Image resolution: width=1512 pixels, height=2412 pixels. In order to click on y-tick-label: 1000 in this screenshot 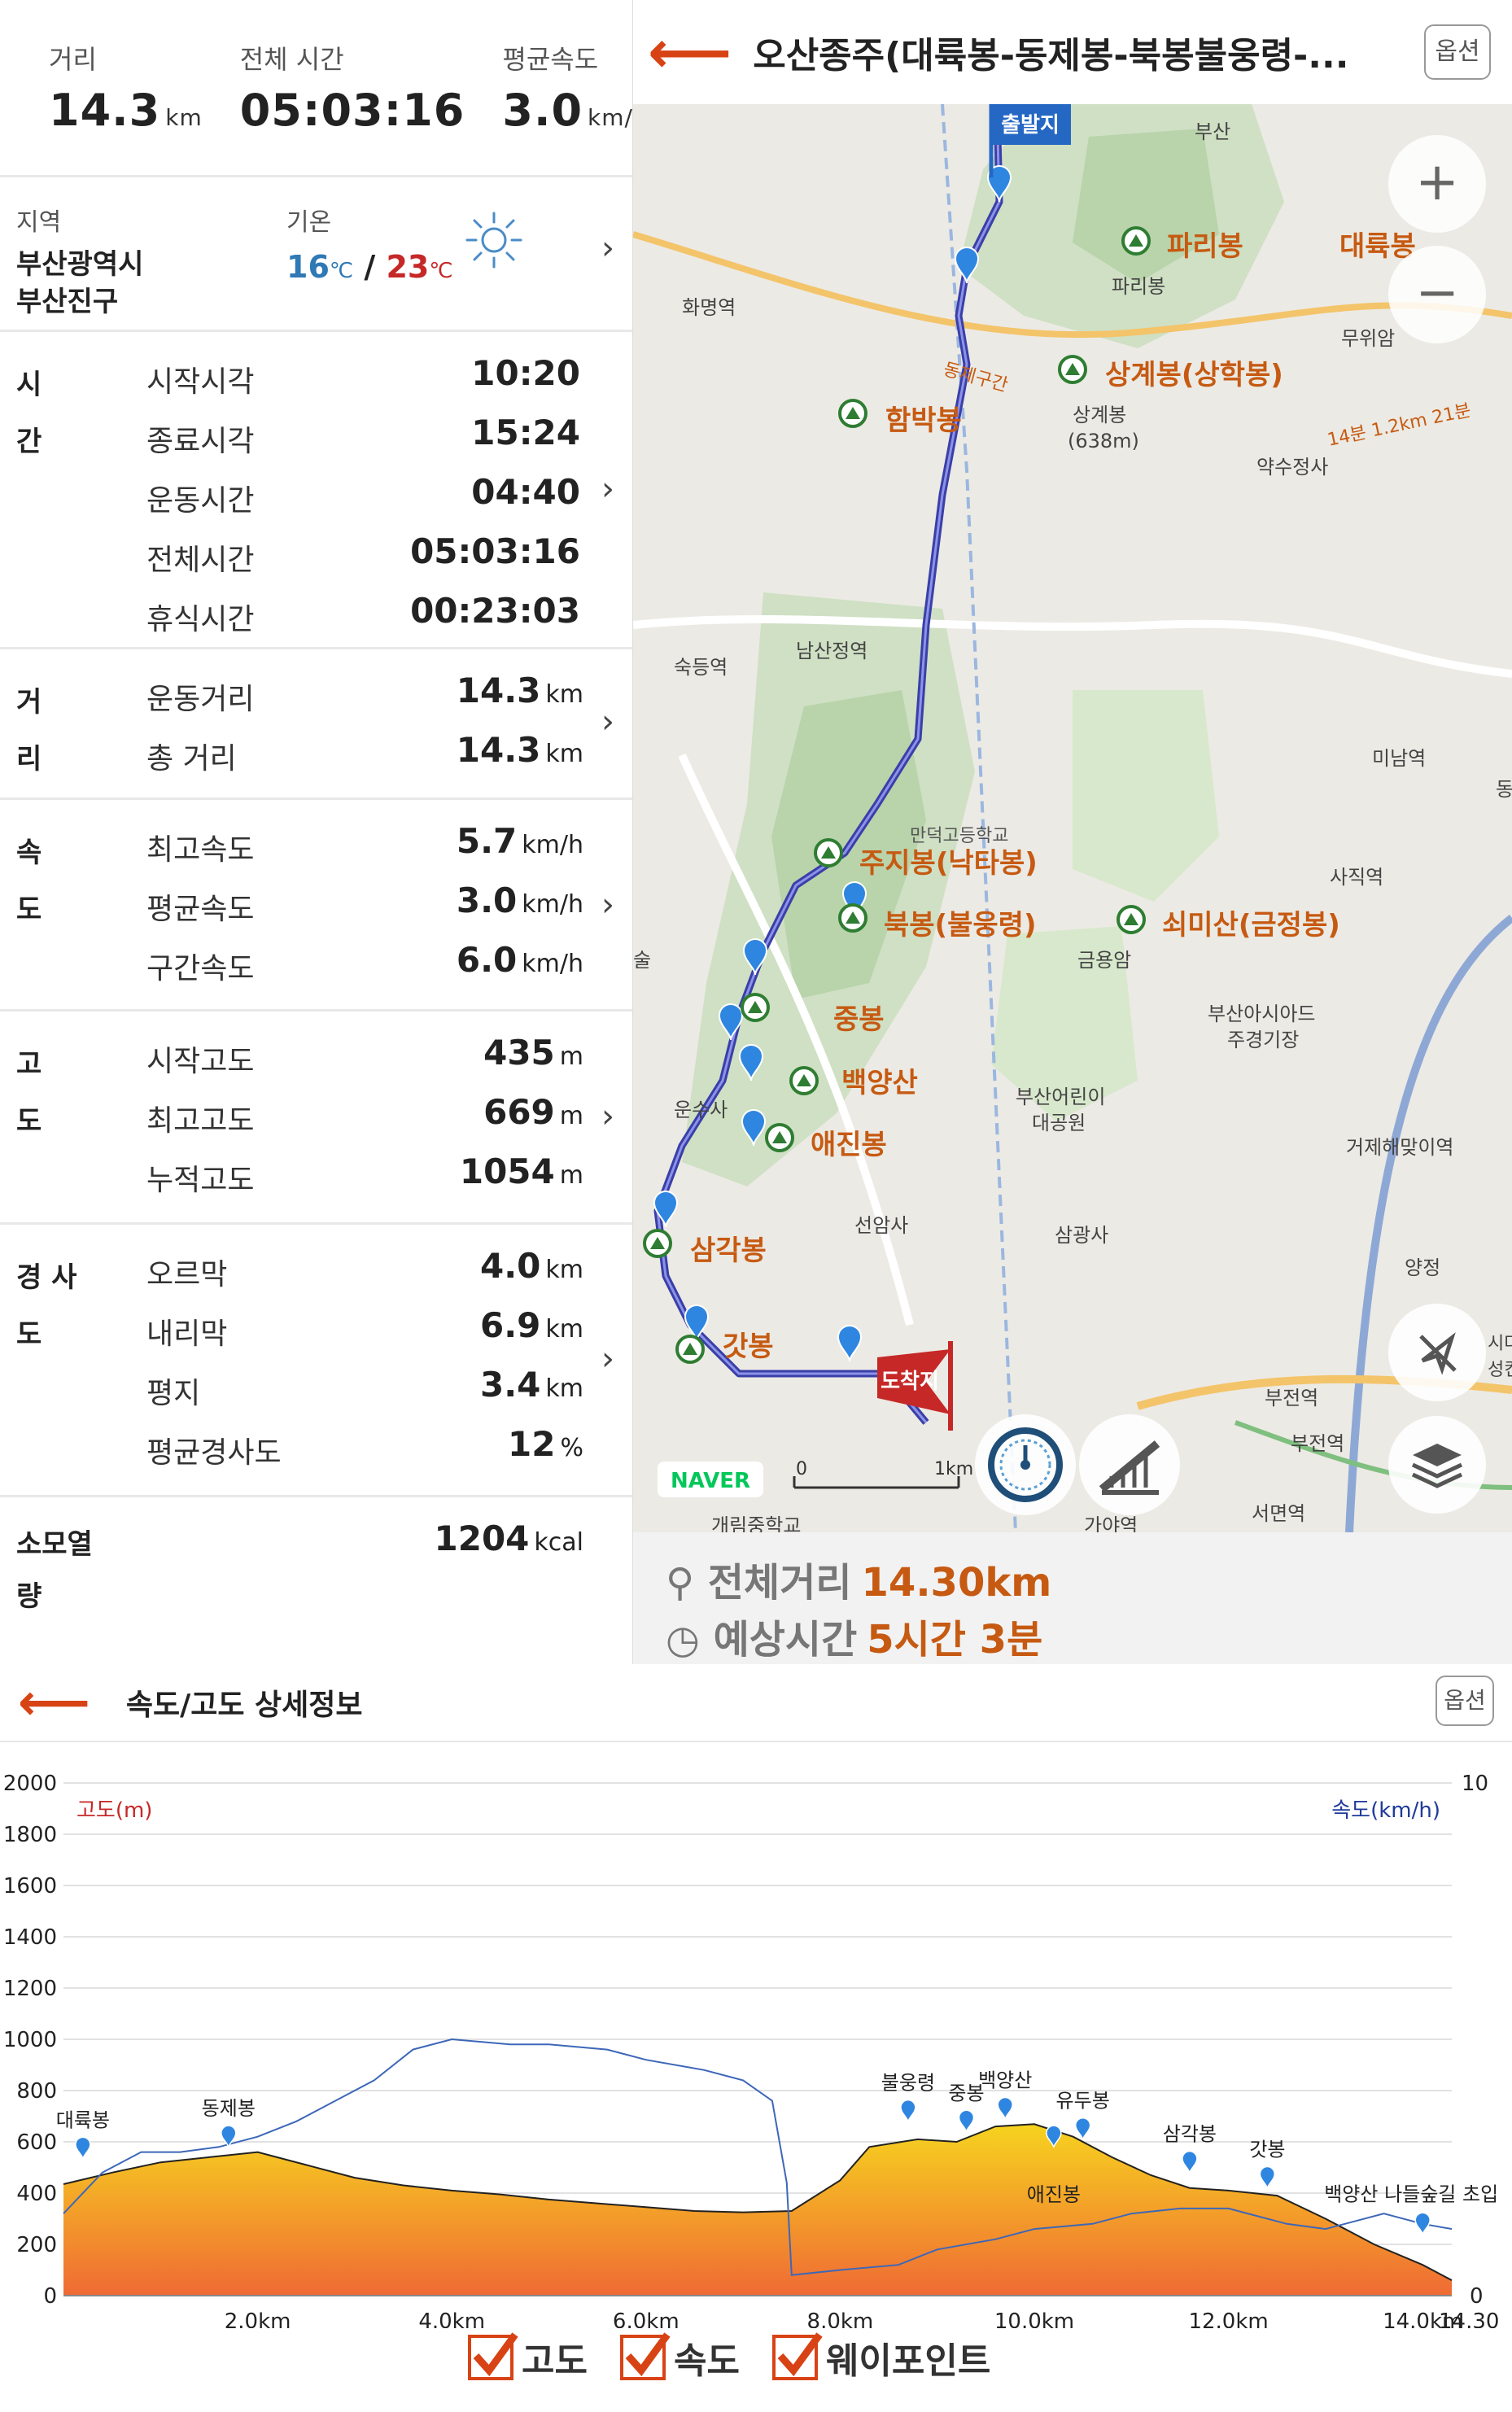, I will do `click(30, 2040)`.